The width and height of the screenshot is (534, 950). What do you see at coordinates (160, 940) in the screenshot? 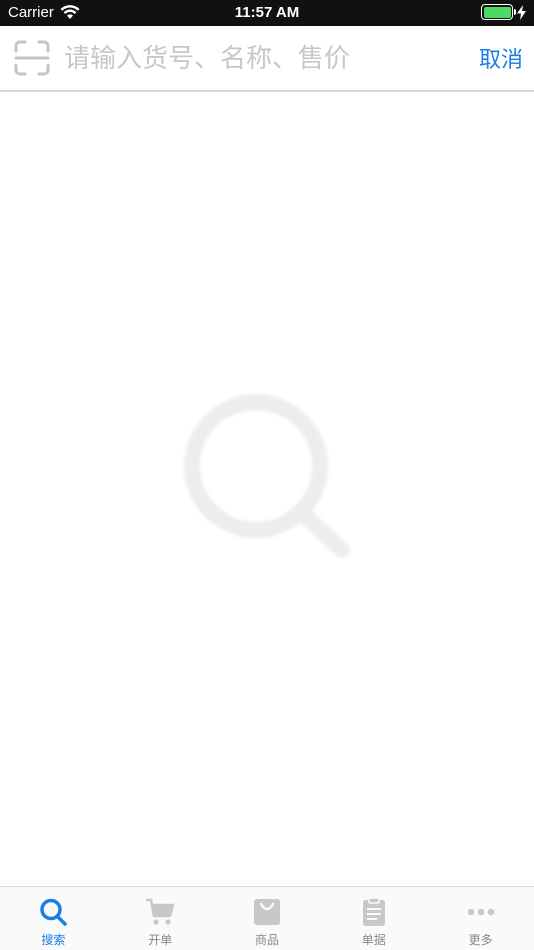
I see `tab-label: 开单` at bounding box center [160, 940].